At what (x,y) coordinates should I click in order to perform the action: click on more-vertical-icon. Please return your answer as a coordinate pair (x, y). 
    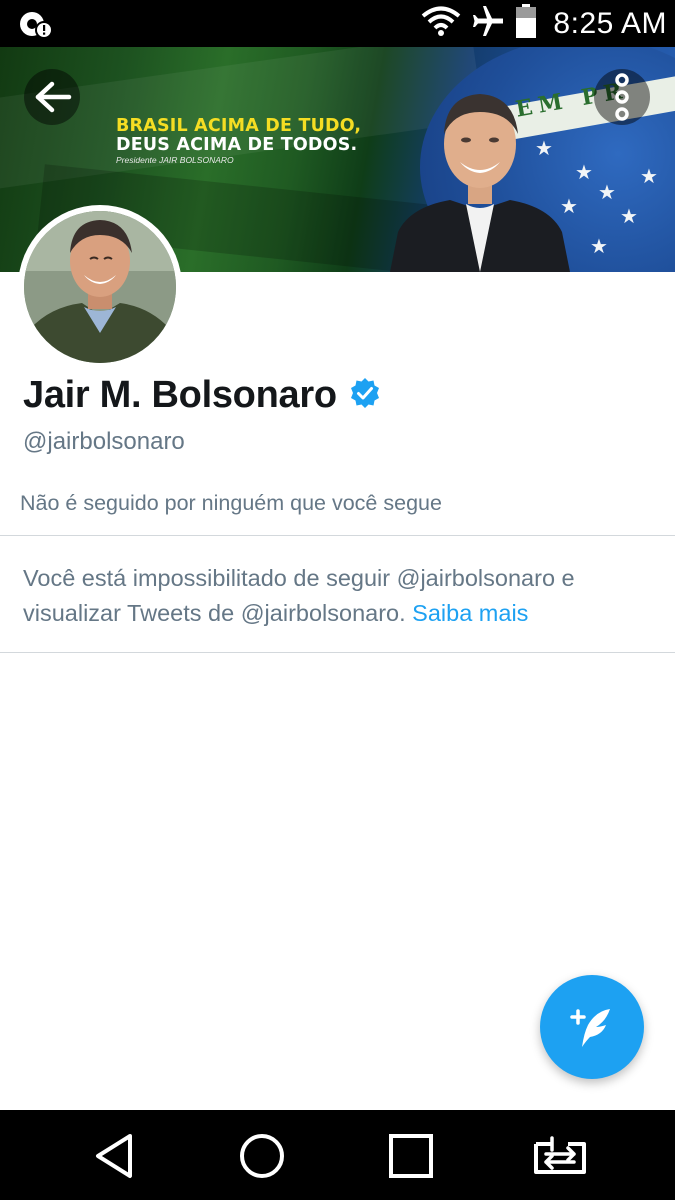
    Looking at the image, I should click on (622, 97).